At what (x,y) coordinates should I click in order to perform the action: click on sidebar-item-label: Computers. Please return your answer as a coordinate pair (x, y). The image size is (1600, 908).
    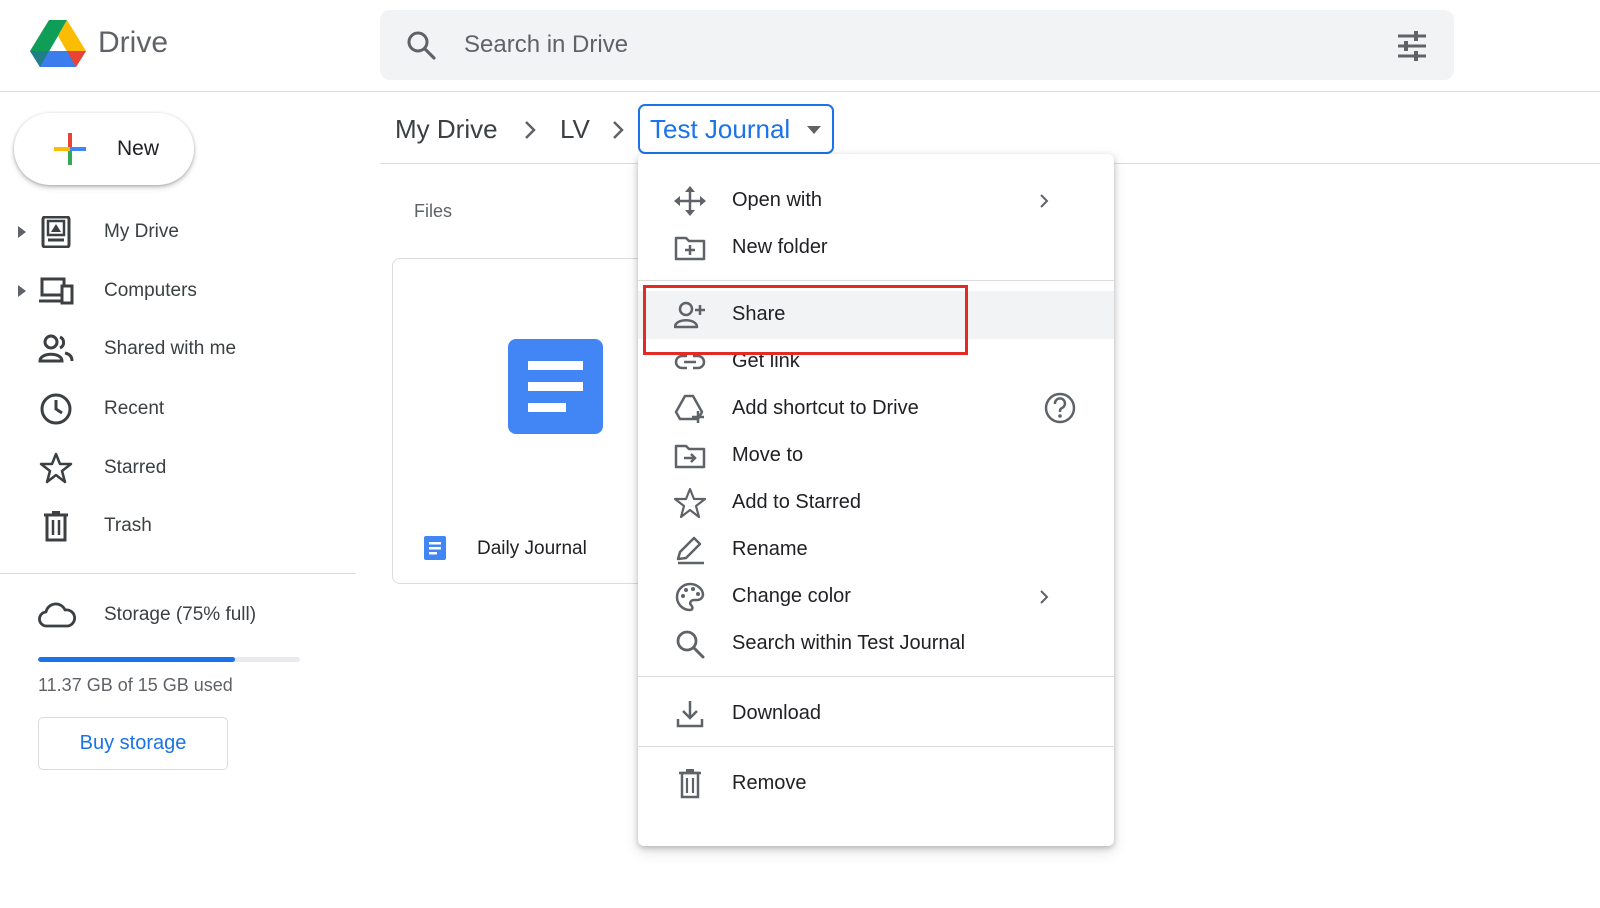
    Looking at the image, I should click on (150, 290).